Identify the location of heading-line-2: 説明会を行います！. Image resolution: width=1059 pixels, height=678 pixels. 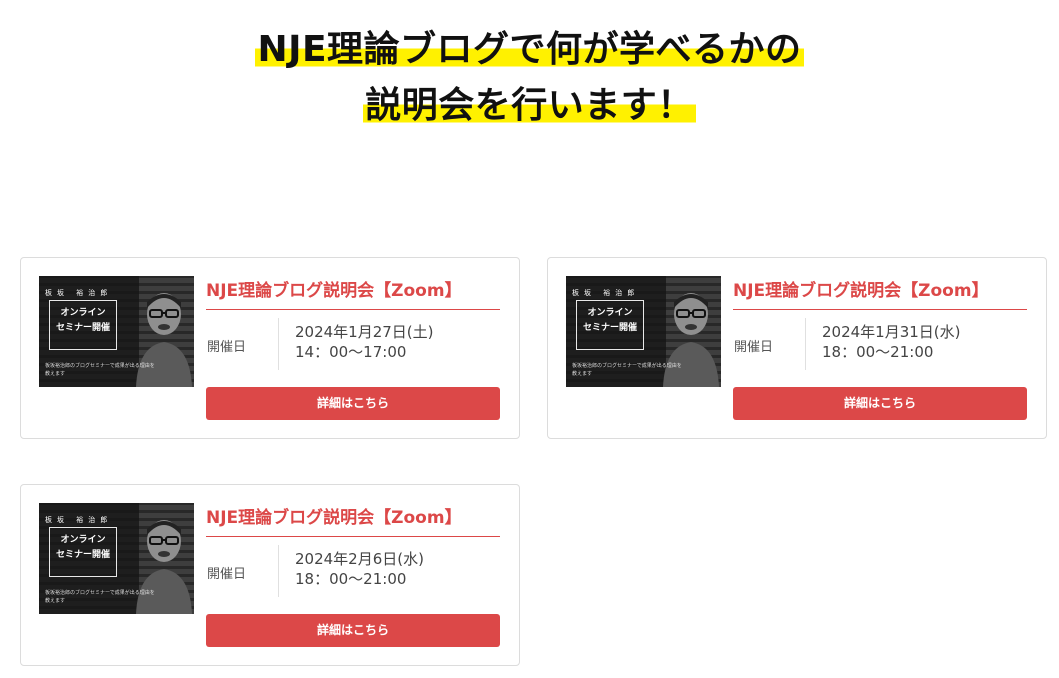
(529, 105).